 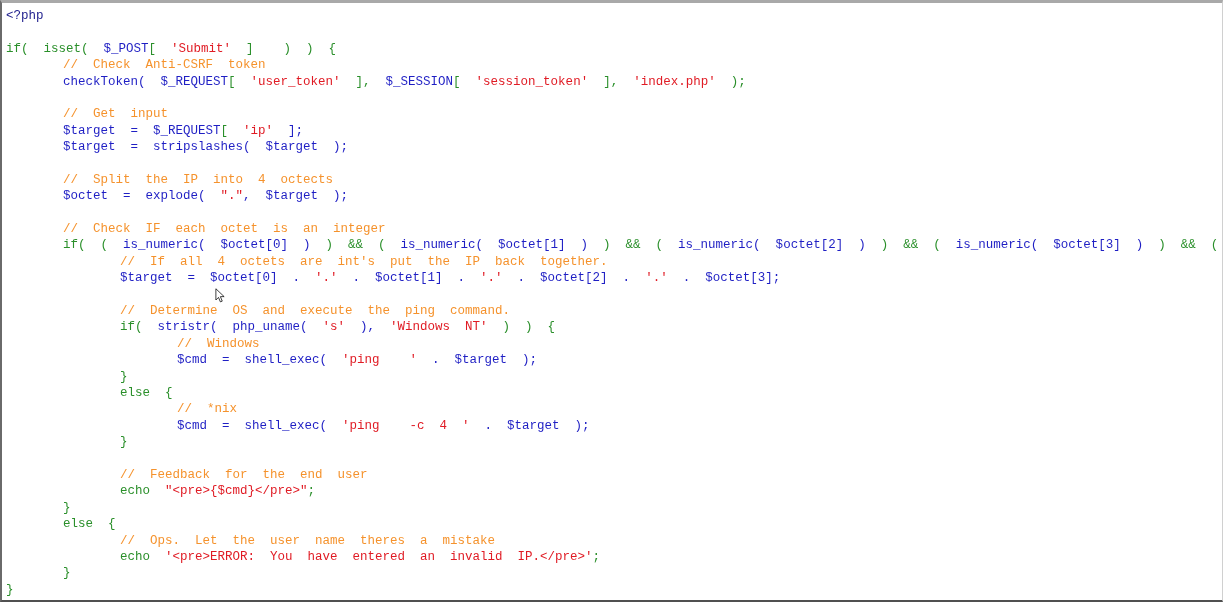 What do you see at coordinates (171, 49) in the screenshot?
I see `code-line: if( isset( $_POST[ 'Submit' ] ) ) {` at bounding box center [171, 49].